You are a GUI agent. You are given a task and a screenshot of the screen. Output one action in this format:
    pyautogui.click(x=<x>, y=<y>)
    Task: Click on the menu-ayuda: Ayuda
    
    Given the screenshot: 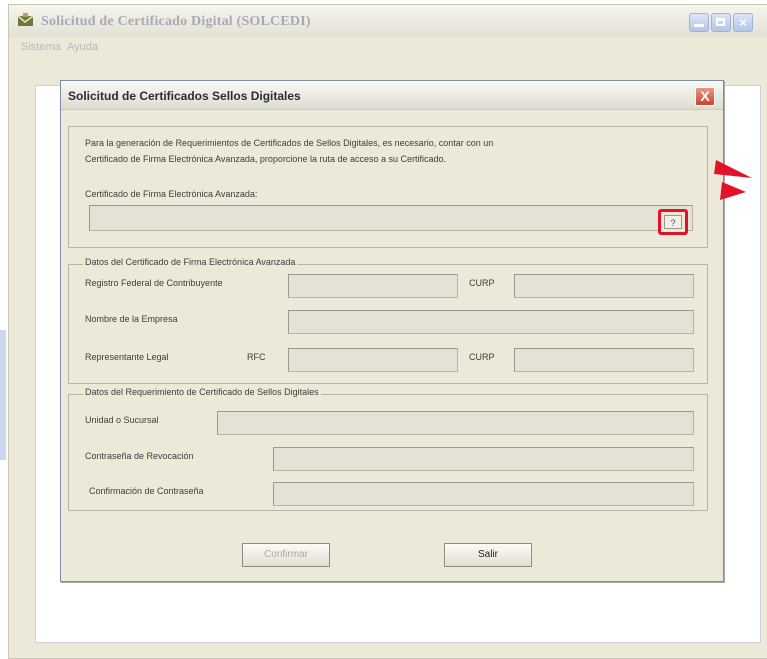 What is the action you would take?
    pyautogui.click(x=82, y=47)
    